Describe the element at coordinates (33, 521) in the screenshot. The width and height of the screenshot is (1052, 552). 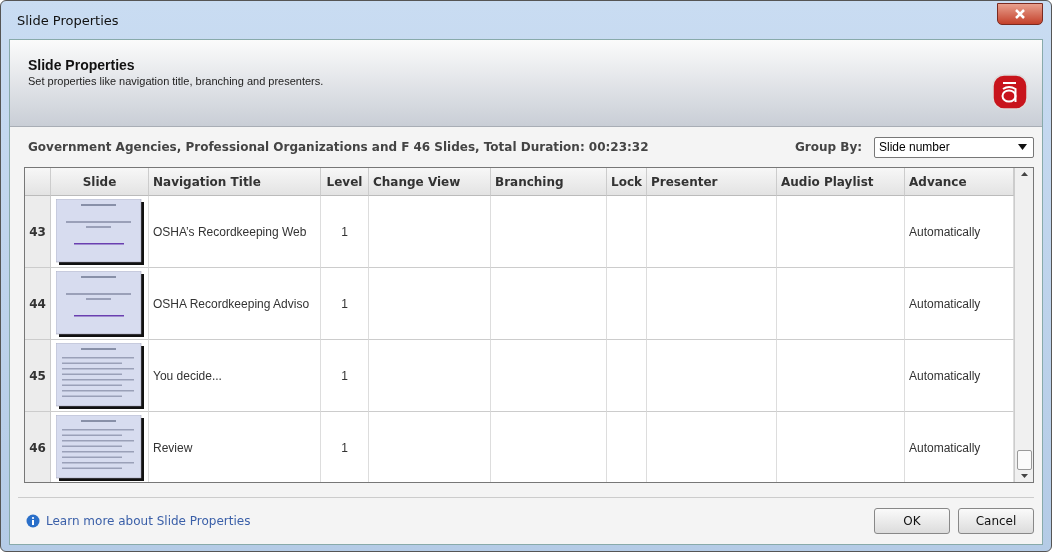
I see `info-icon` at that location.